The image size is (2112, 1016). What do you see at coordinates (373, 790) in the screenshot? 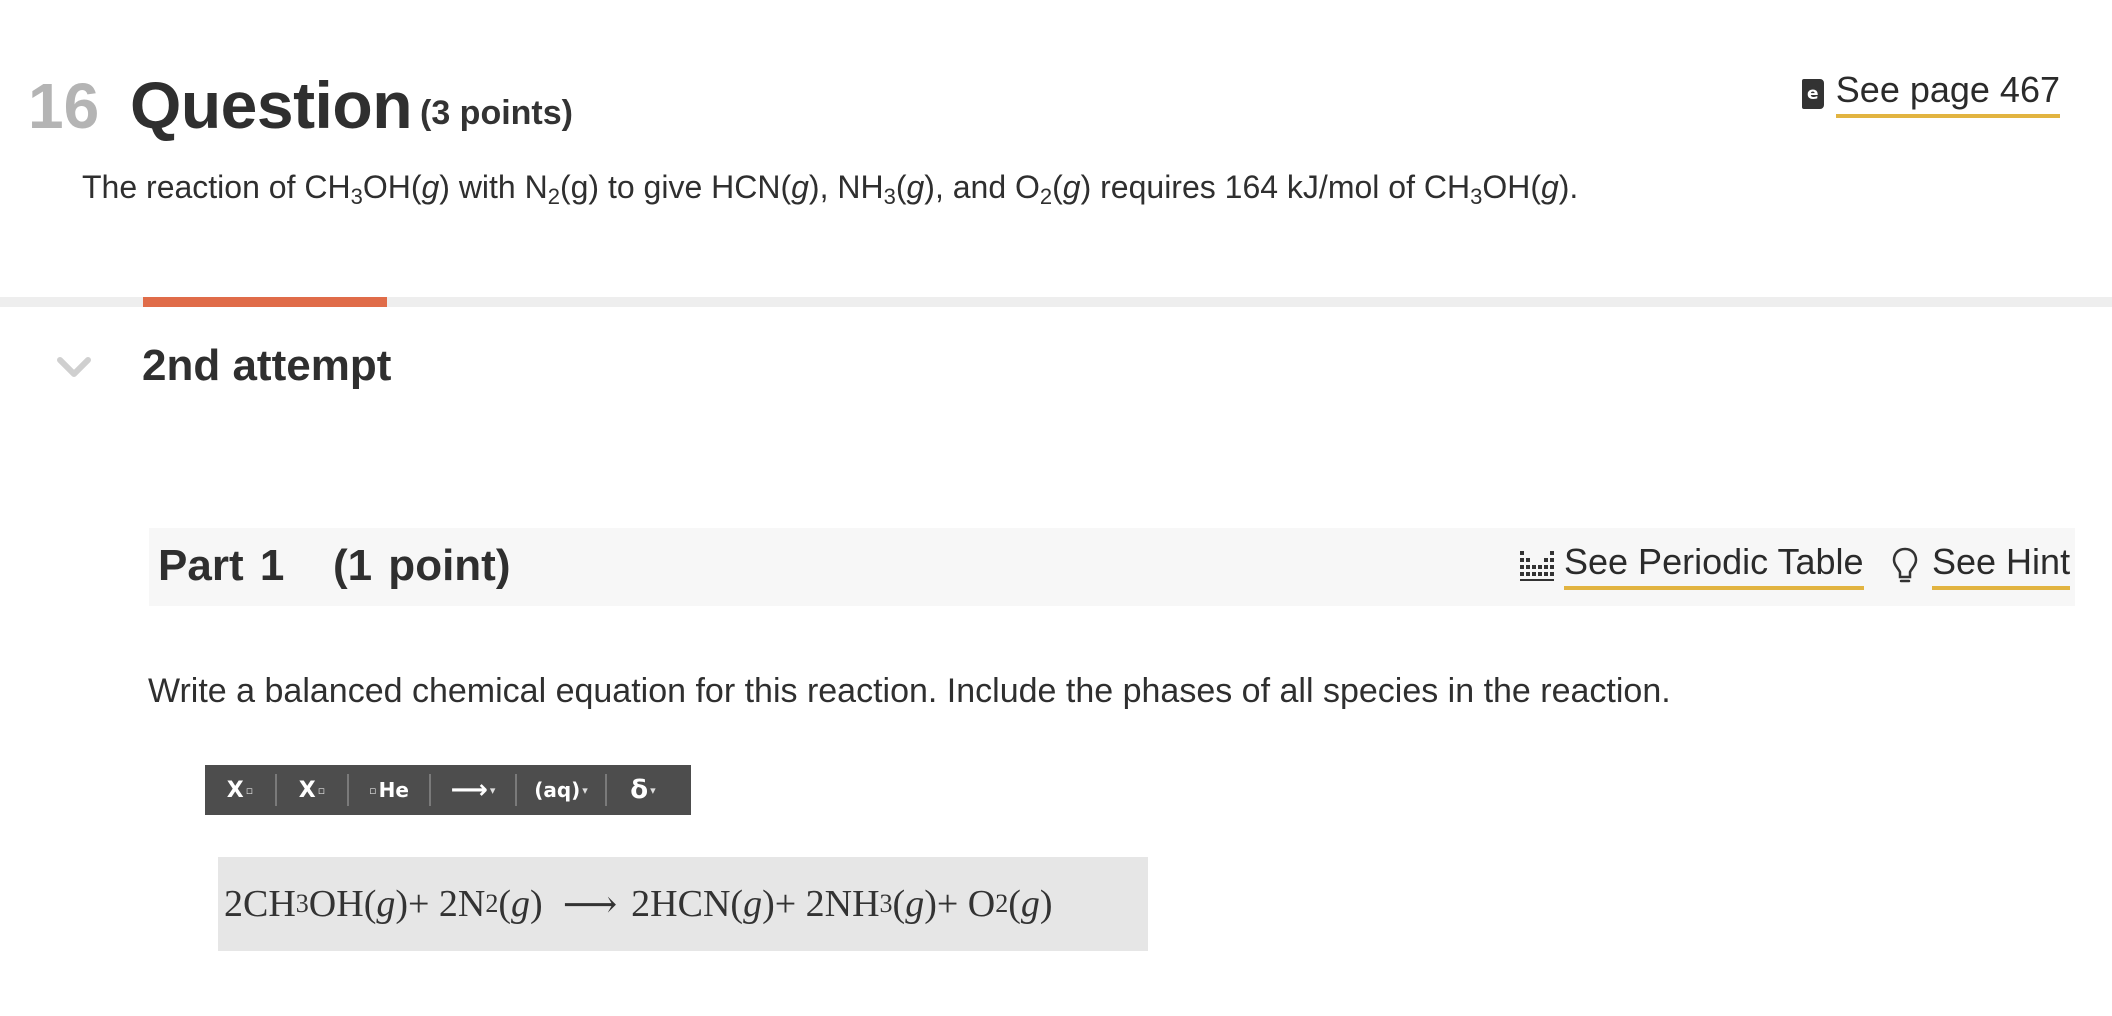
I see `element-indicator-icon: ▫` at bounding box center [373, 790].